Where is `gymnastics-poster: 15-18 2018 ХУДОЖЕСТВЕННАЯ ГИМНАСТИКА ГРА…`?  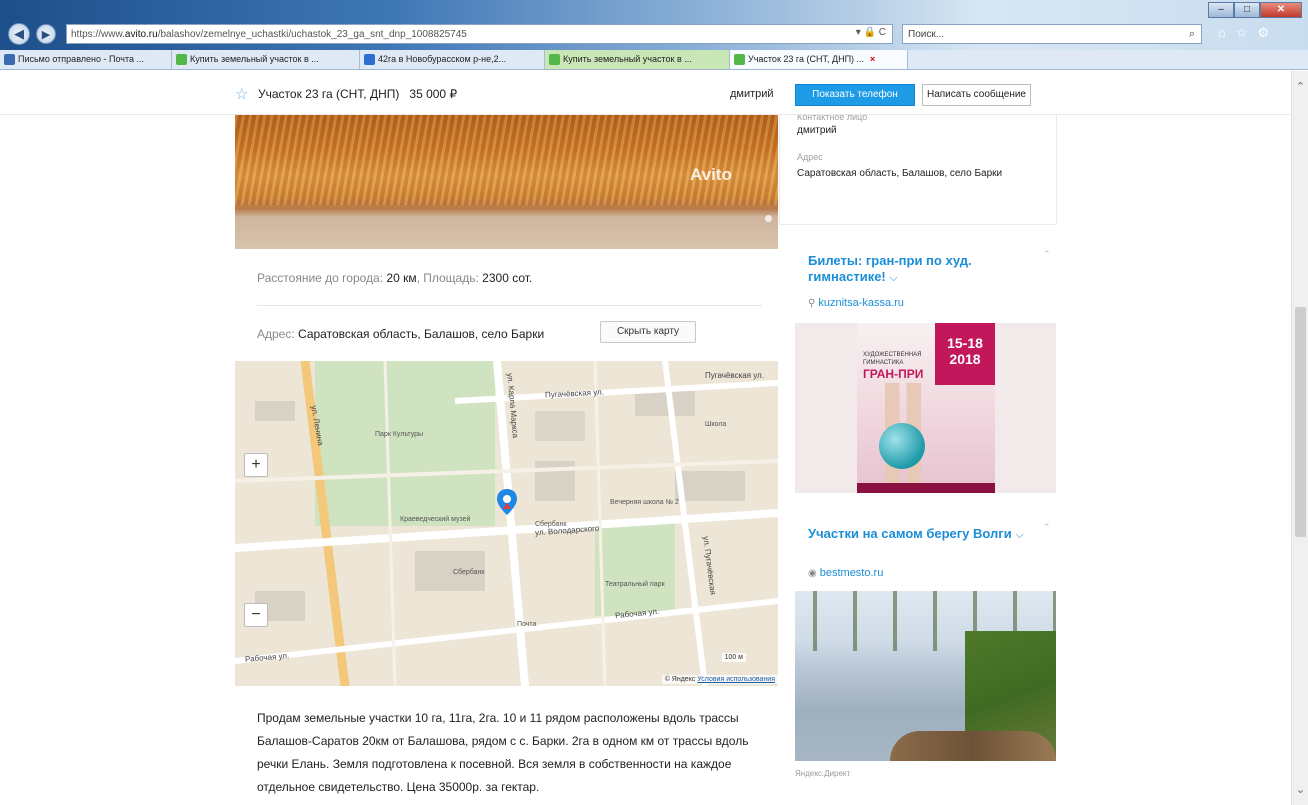
gymnastics-poster: 15-18 2018 ХУДОЖЕСТВЕННАЯ ГИМНАСТИКА ГРА… is located at coordinates (926, 408).